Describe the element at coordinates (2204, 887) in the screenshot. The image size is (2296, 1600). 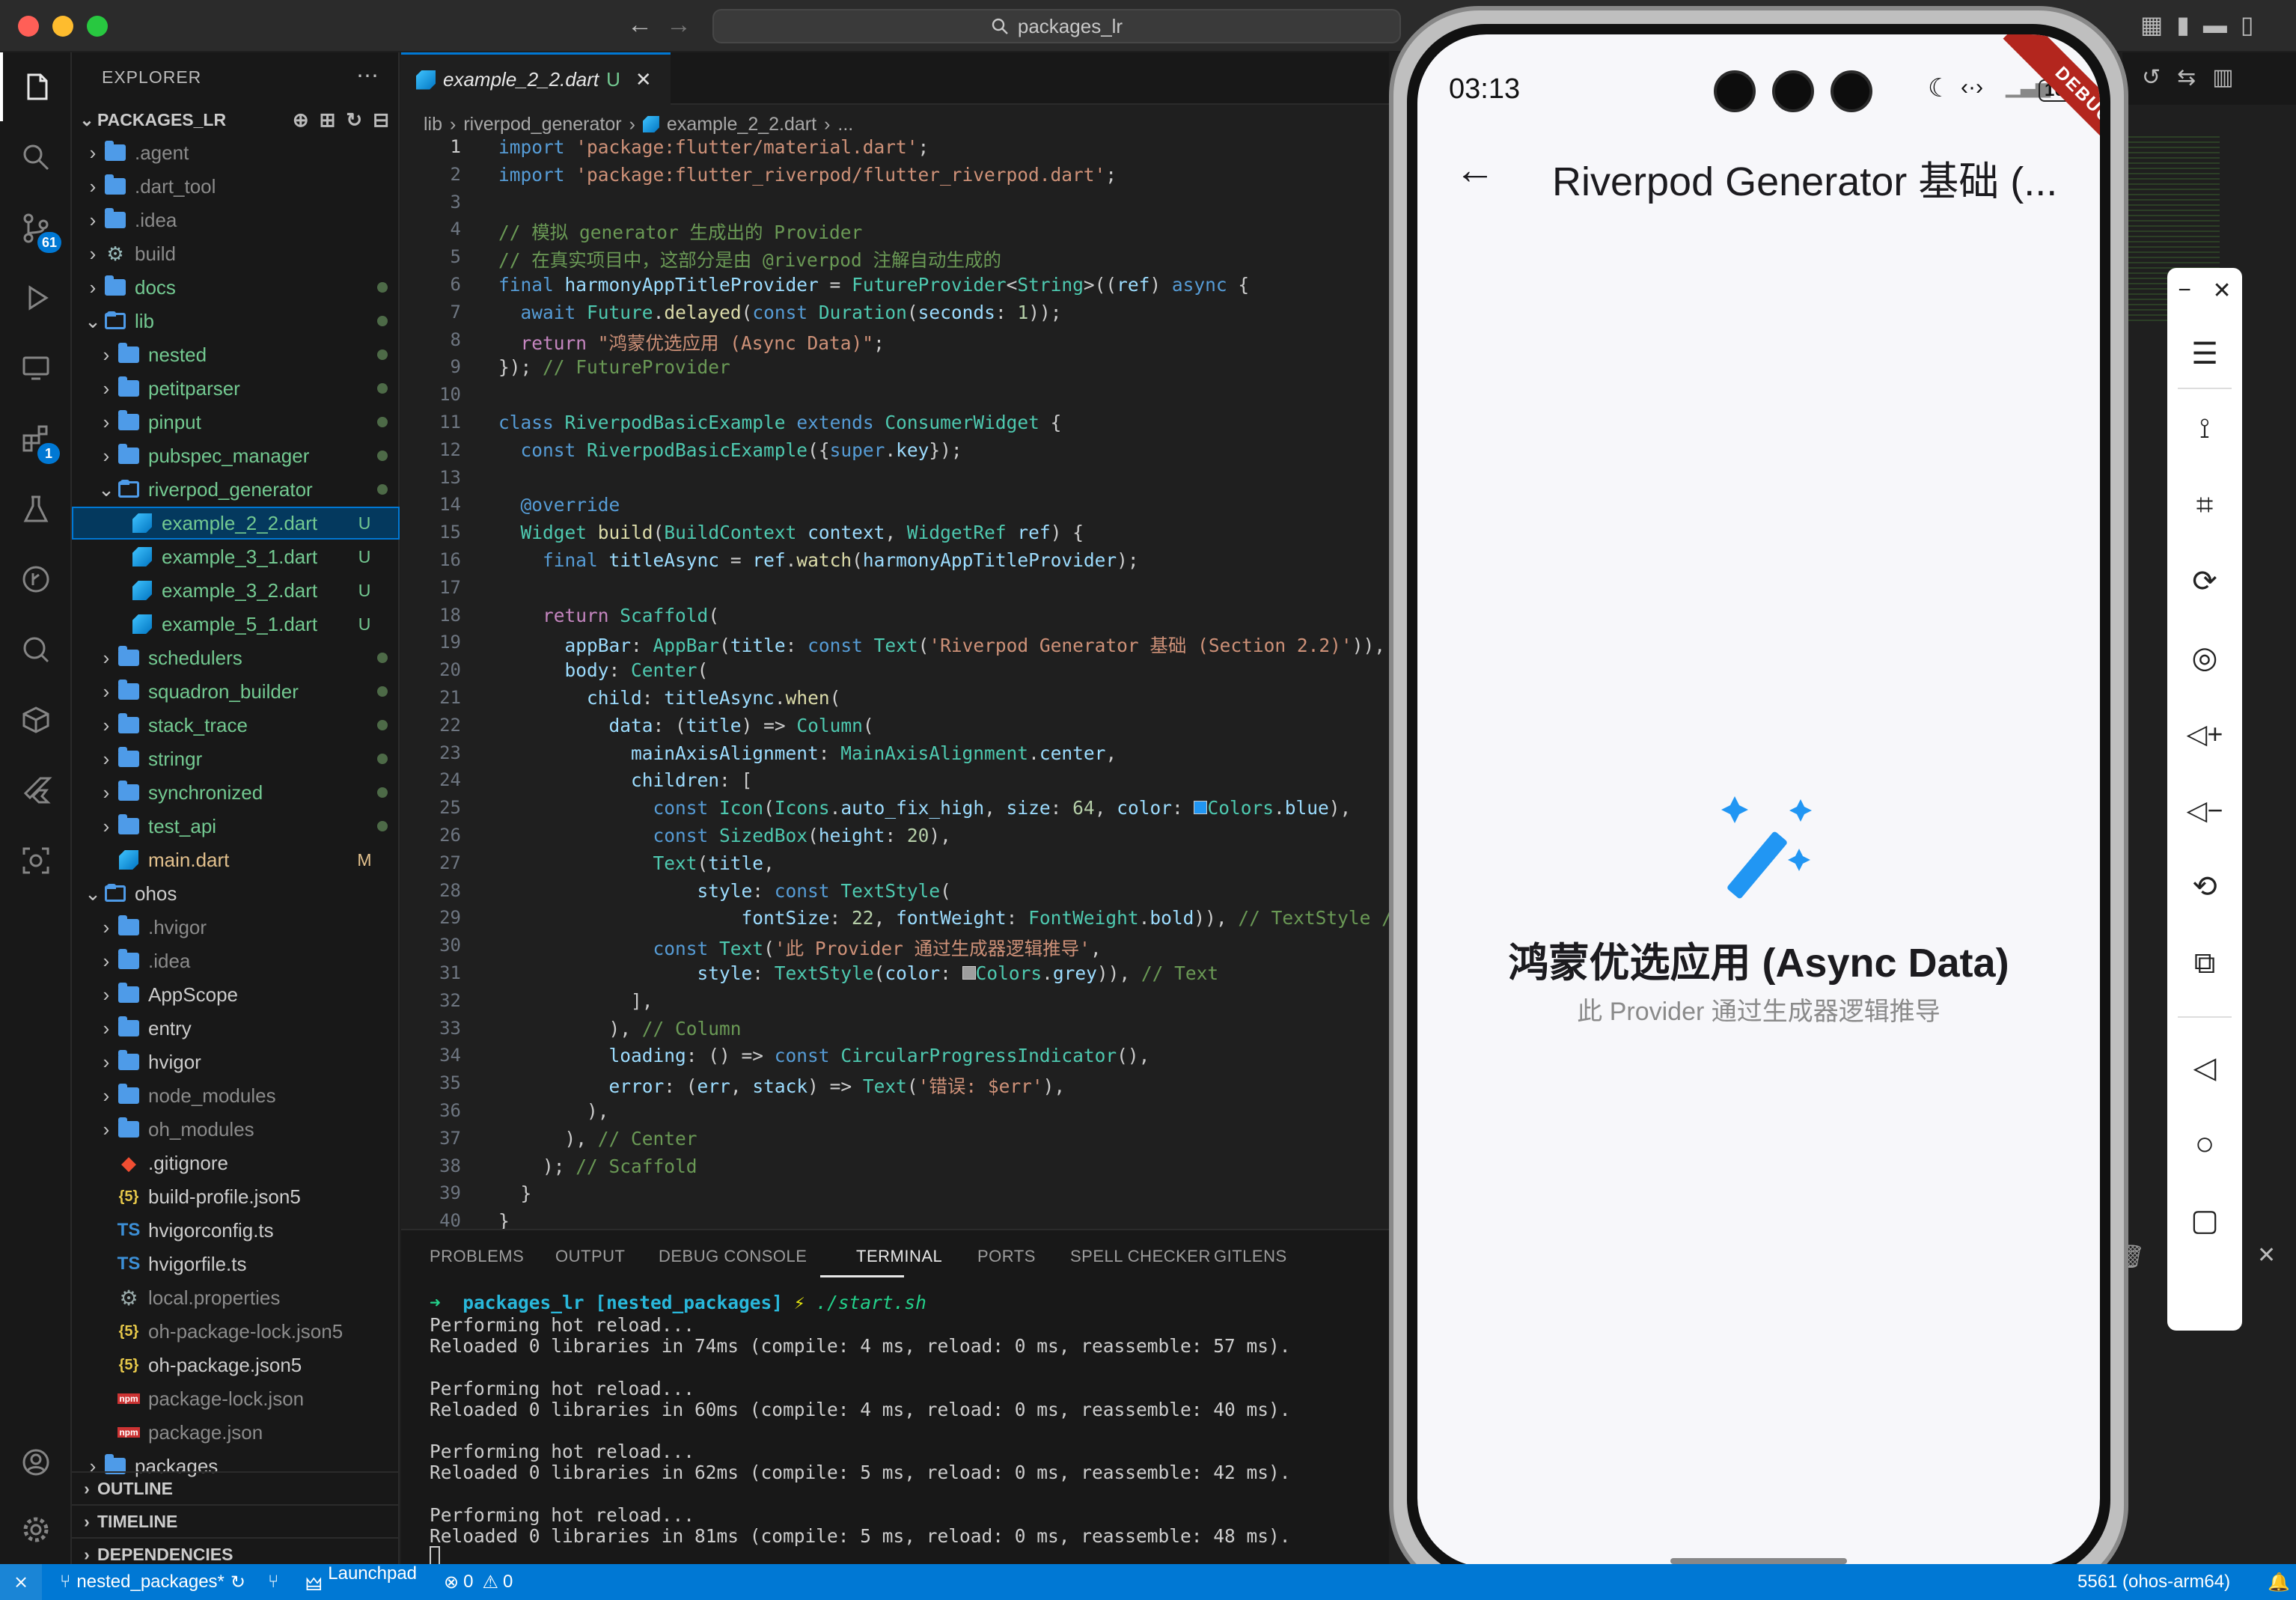
I see `rotate-device-icon: ⟲` at that location.